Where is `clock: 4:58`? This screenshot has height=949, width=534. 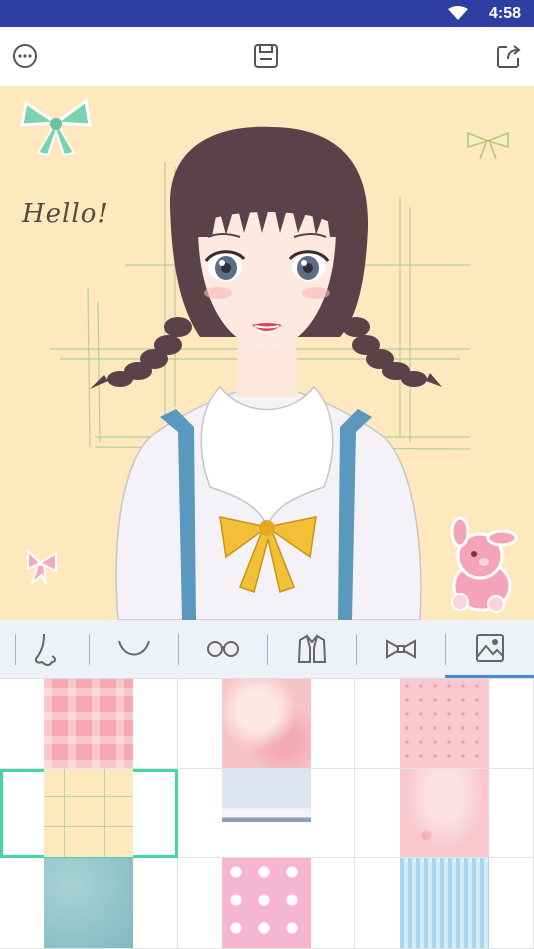
clock: 4:58 is located at coordinates (504, 13).